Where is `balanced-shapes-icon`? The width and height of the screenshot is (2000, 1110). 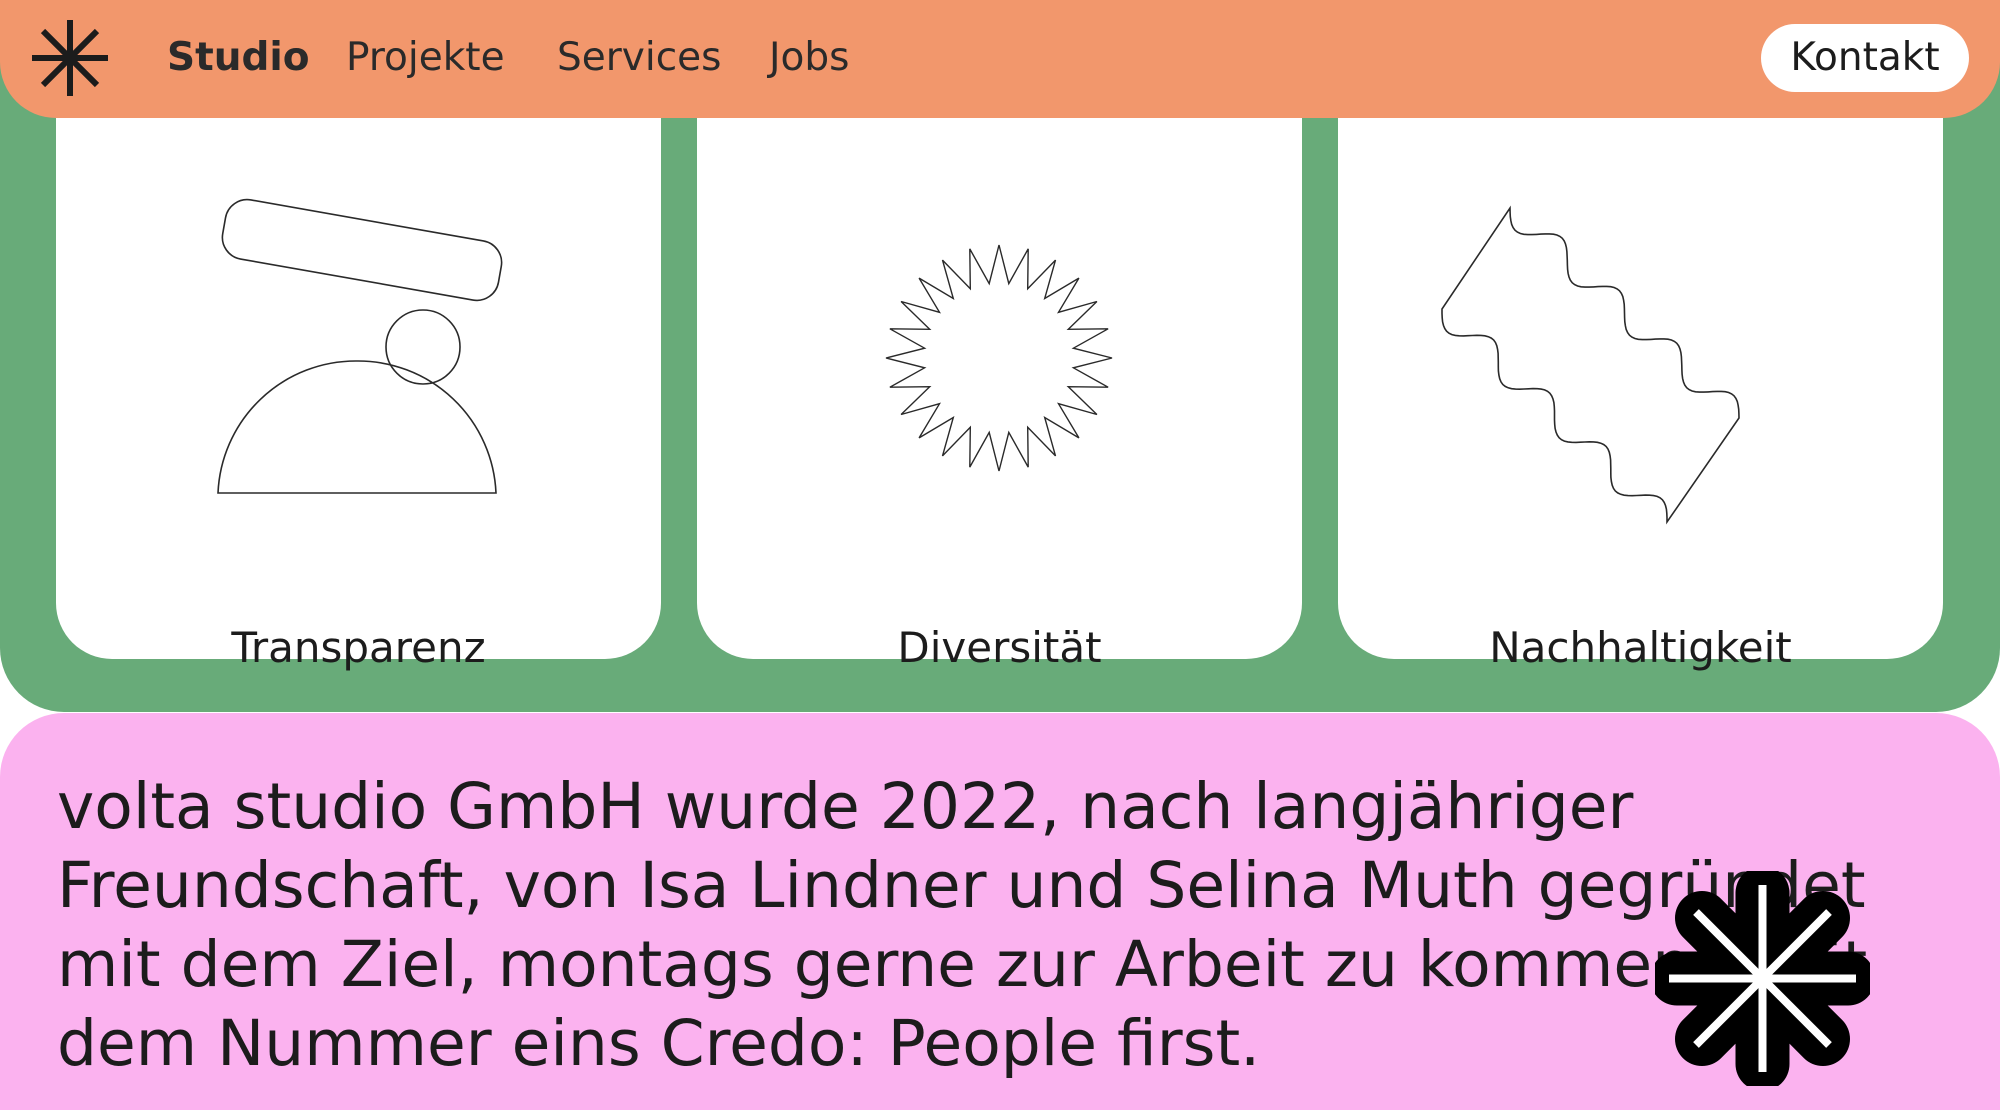 balanced-shapes-icon is located at coordinates (360, 346).